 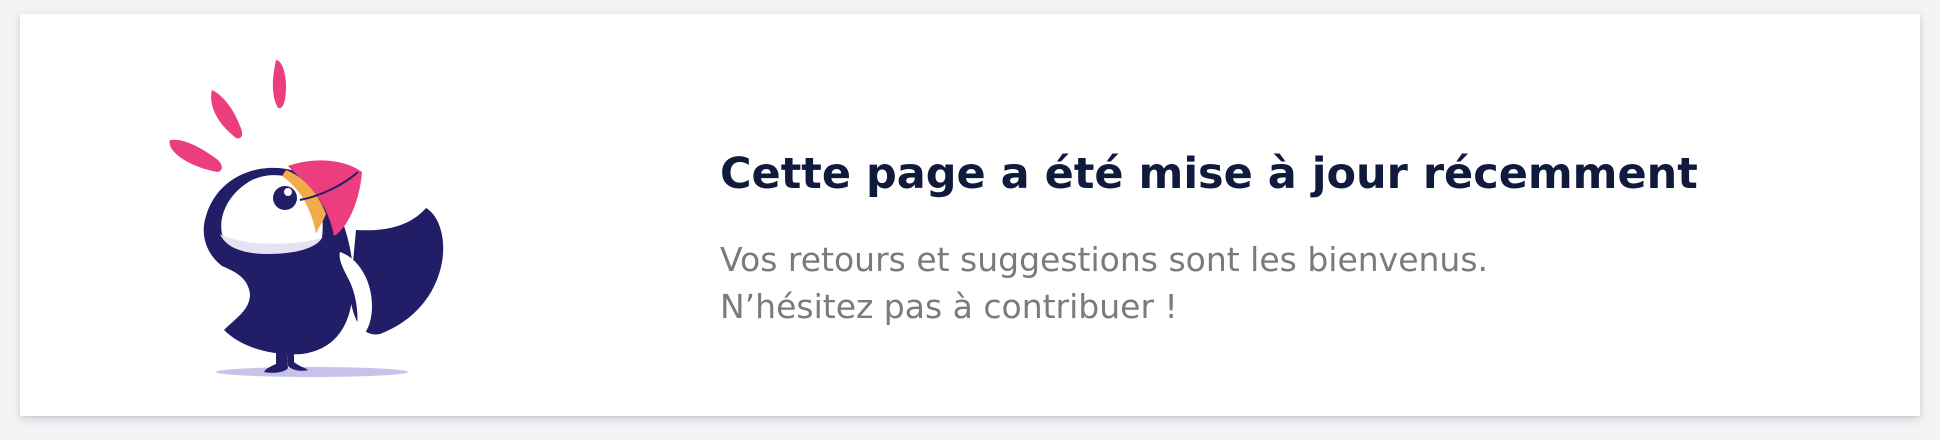 What do you see at coordinates (949, 306) in the screenshot?
I see `notice-message-line-2: N’hésitez pas à contribuer !` at bounding box center [949, 306].